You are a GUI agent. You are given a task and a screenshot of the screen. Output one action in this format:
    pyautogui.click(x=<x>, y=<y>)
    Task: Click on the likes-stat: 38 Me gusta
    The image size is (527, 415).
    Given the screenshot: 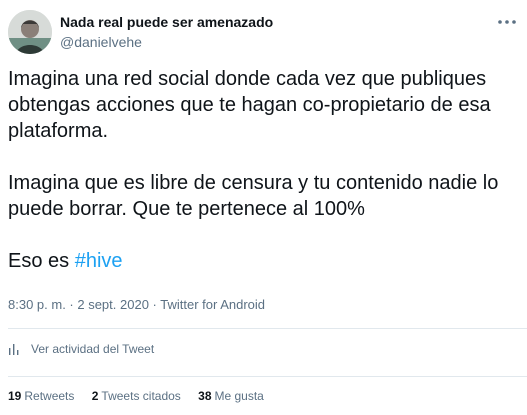 What is the action you would take?
    pyautogui.click(x=231, y=396)
    